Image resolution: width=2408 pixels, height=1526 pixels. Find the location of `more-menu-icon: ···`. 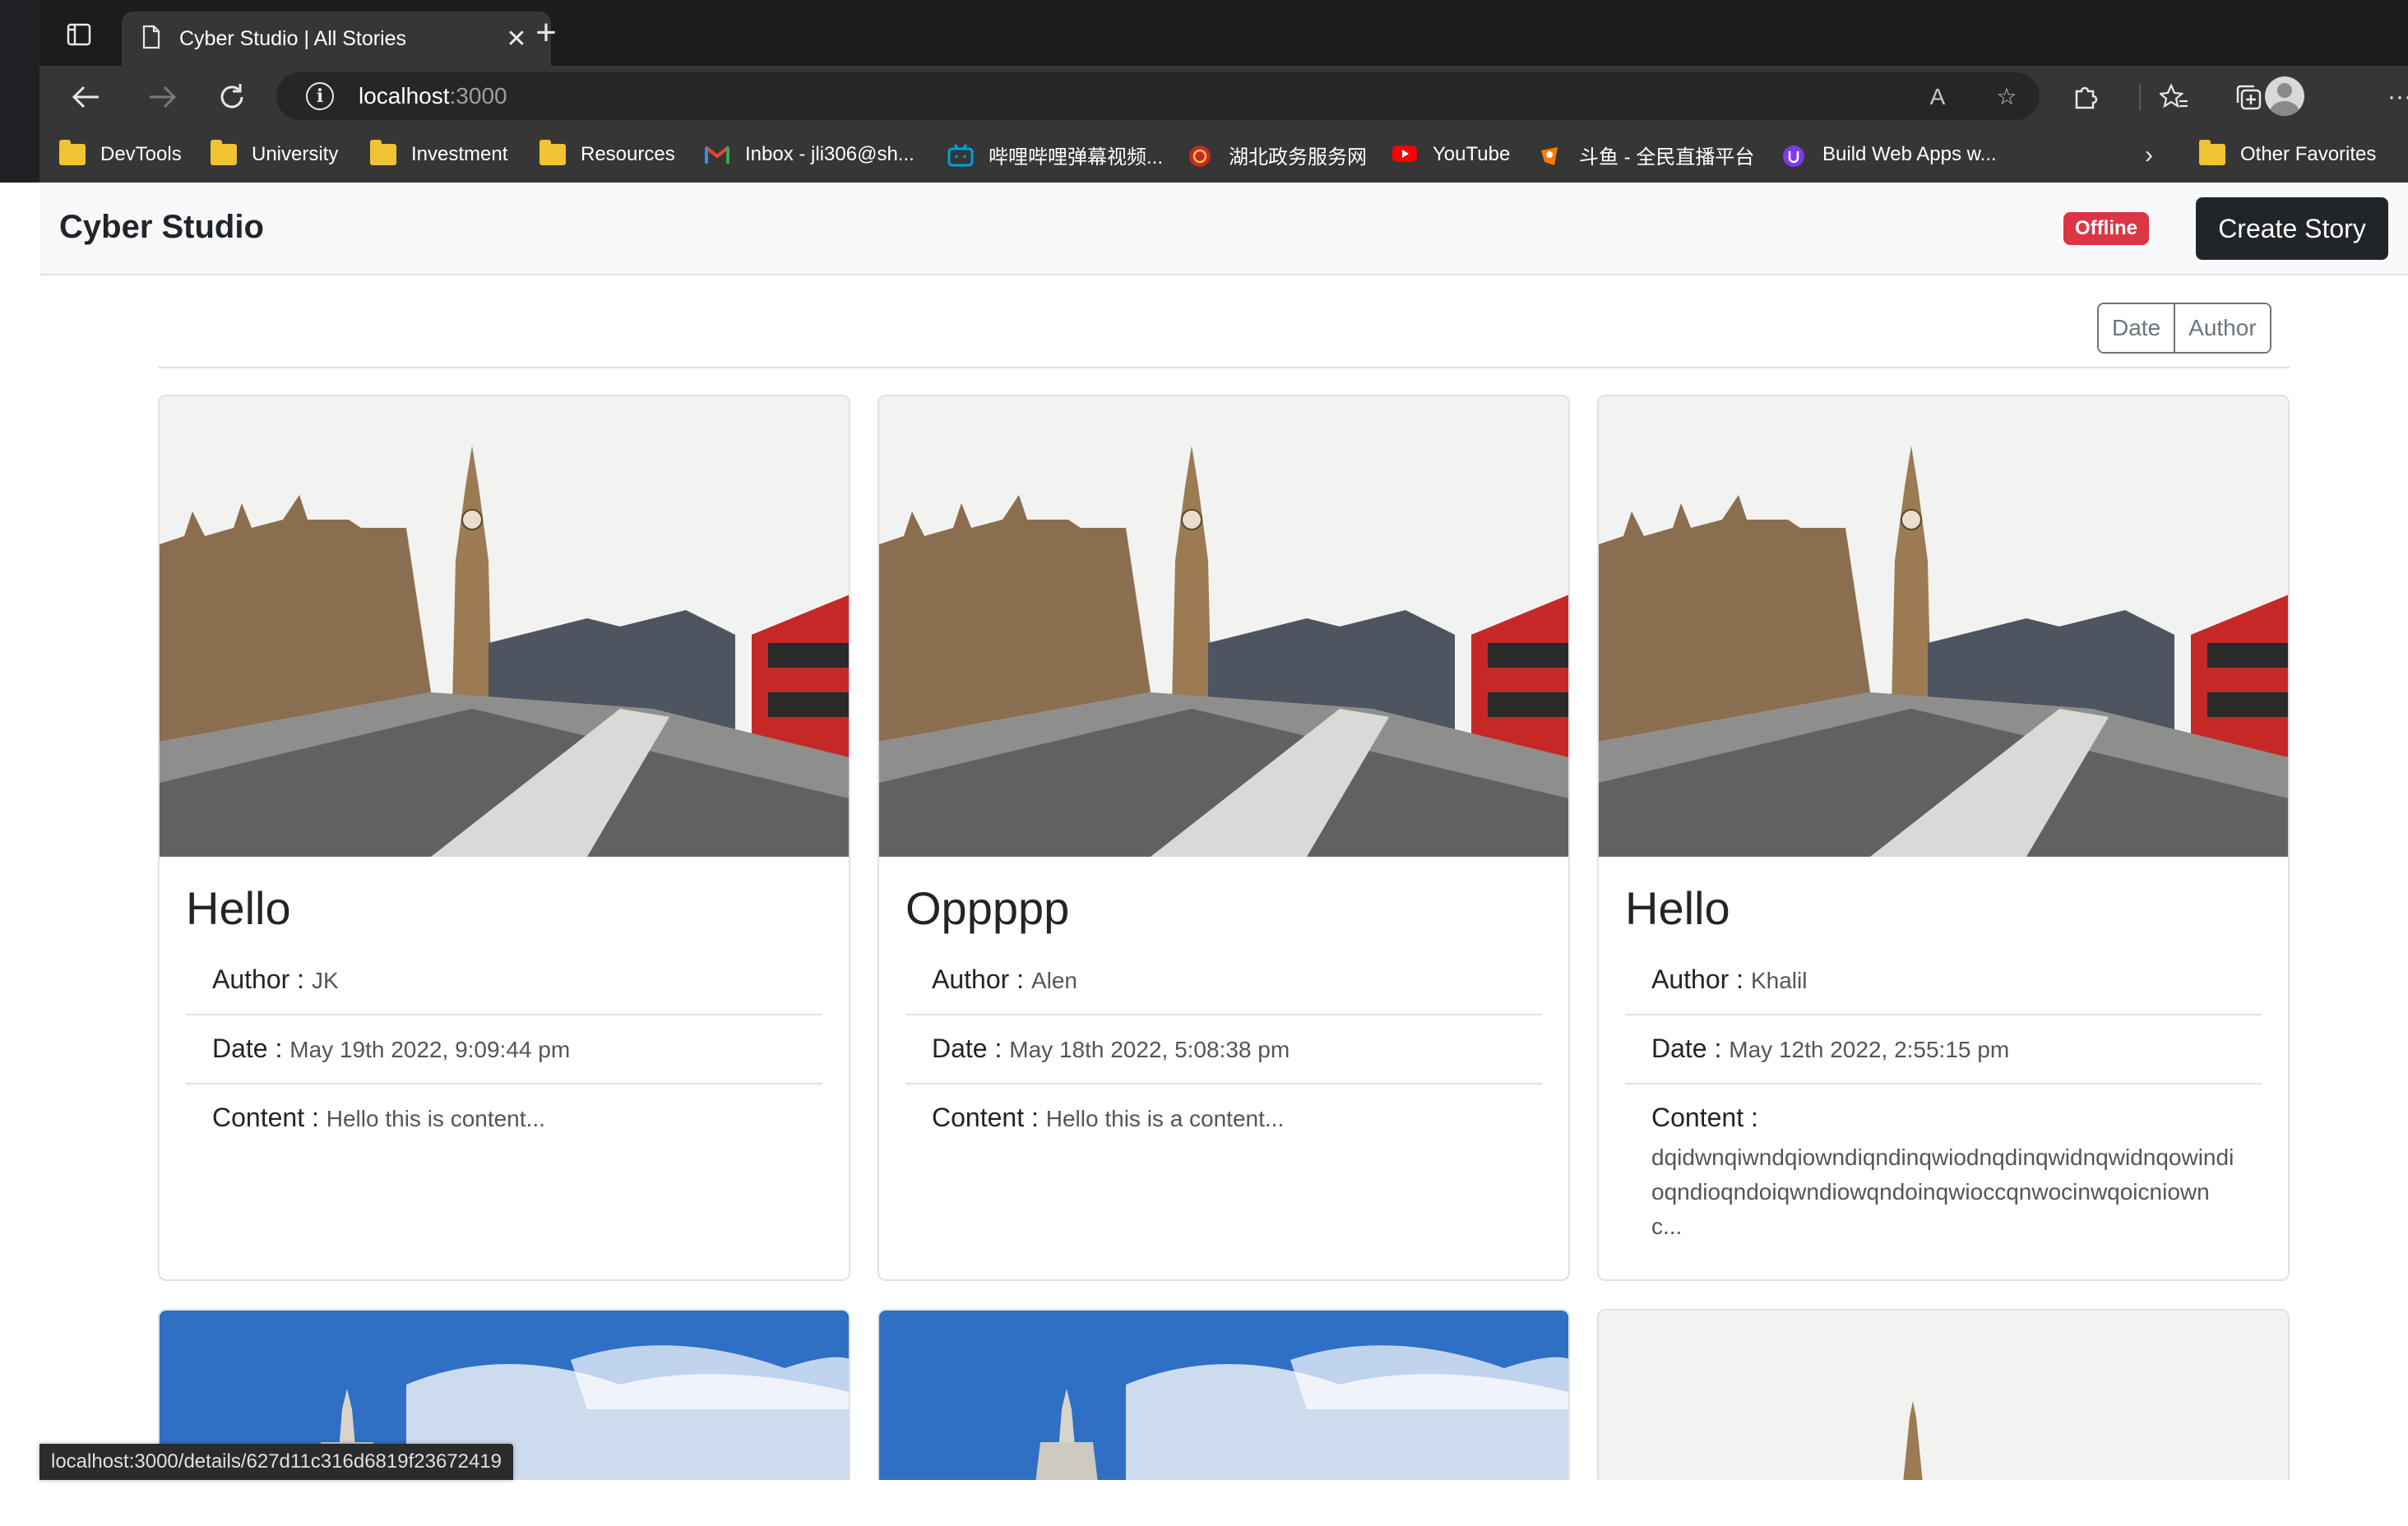

more-menu-icon: ··· is located at coordinates (2395, 97).